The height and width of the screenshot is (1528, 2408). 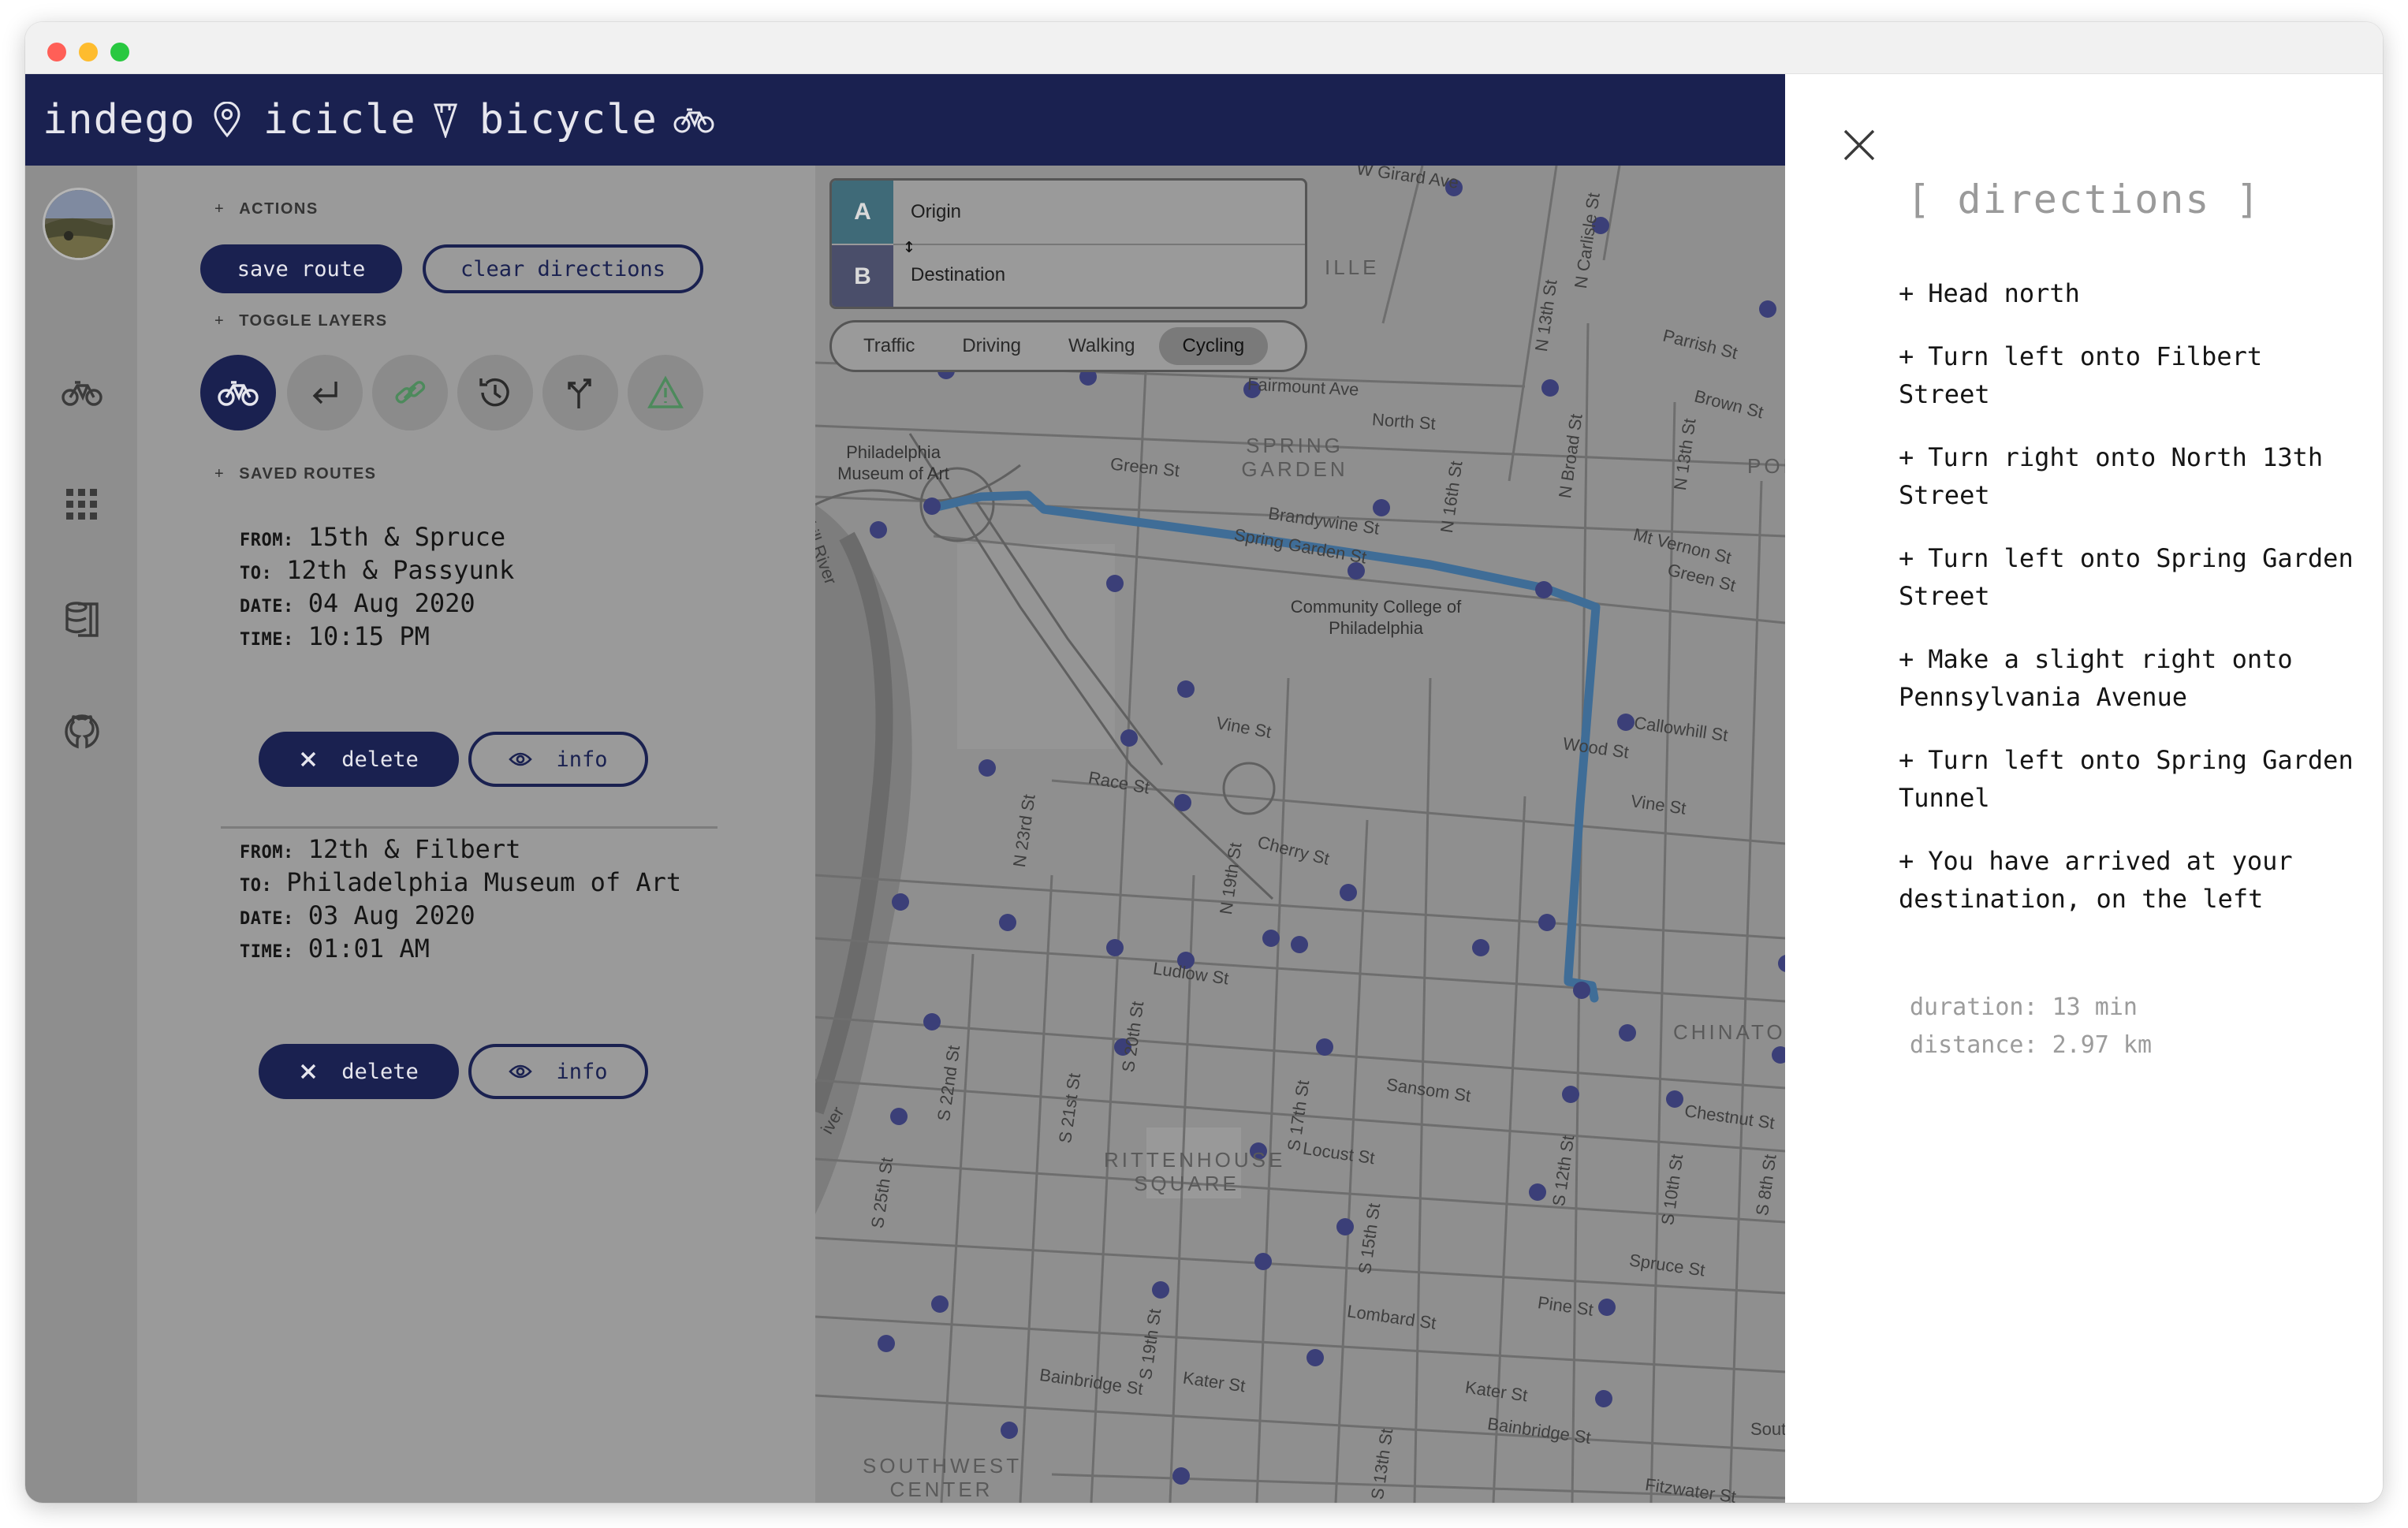 I want to click on bicycle-layer-toggle, so click(x=238, y=392).